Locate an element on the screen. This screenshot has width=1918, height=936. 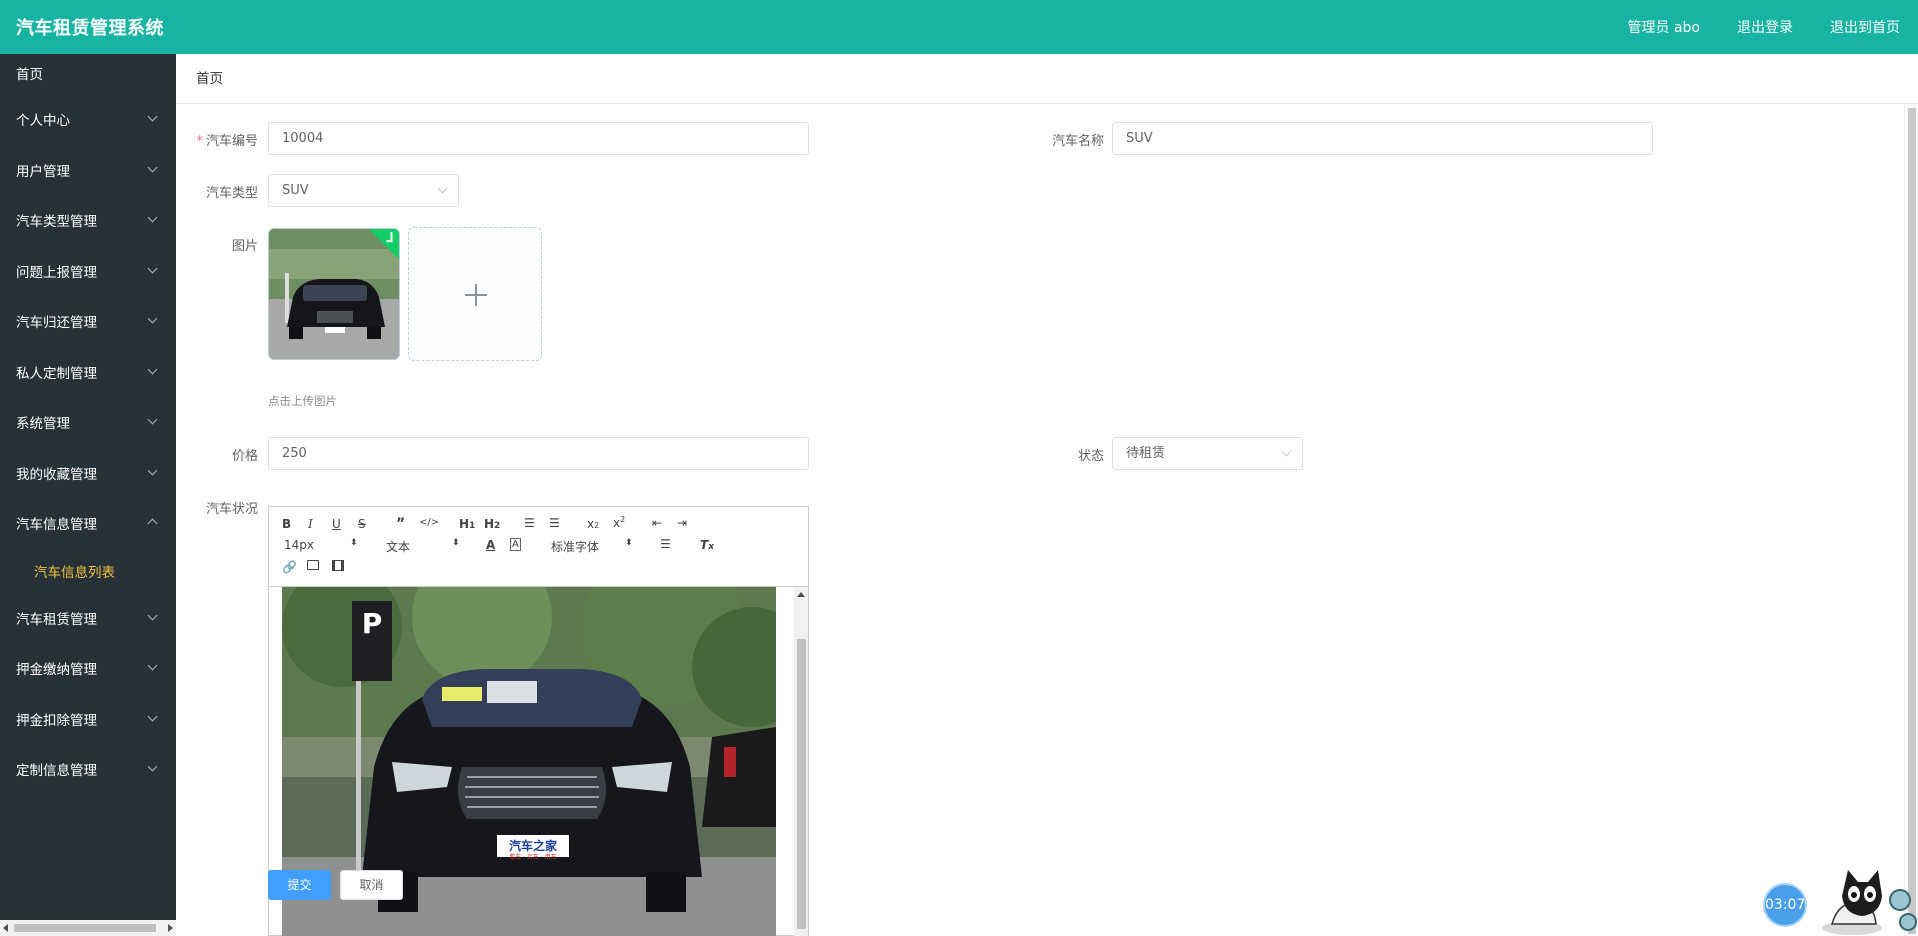
condition-label: 汽车状况 is located at coordinates (231, 509).